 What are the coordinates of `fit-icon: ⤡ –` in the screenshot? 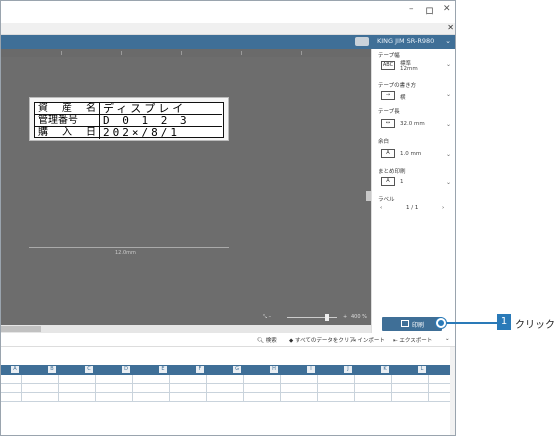 It's located at (267, 317).